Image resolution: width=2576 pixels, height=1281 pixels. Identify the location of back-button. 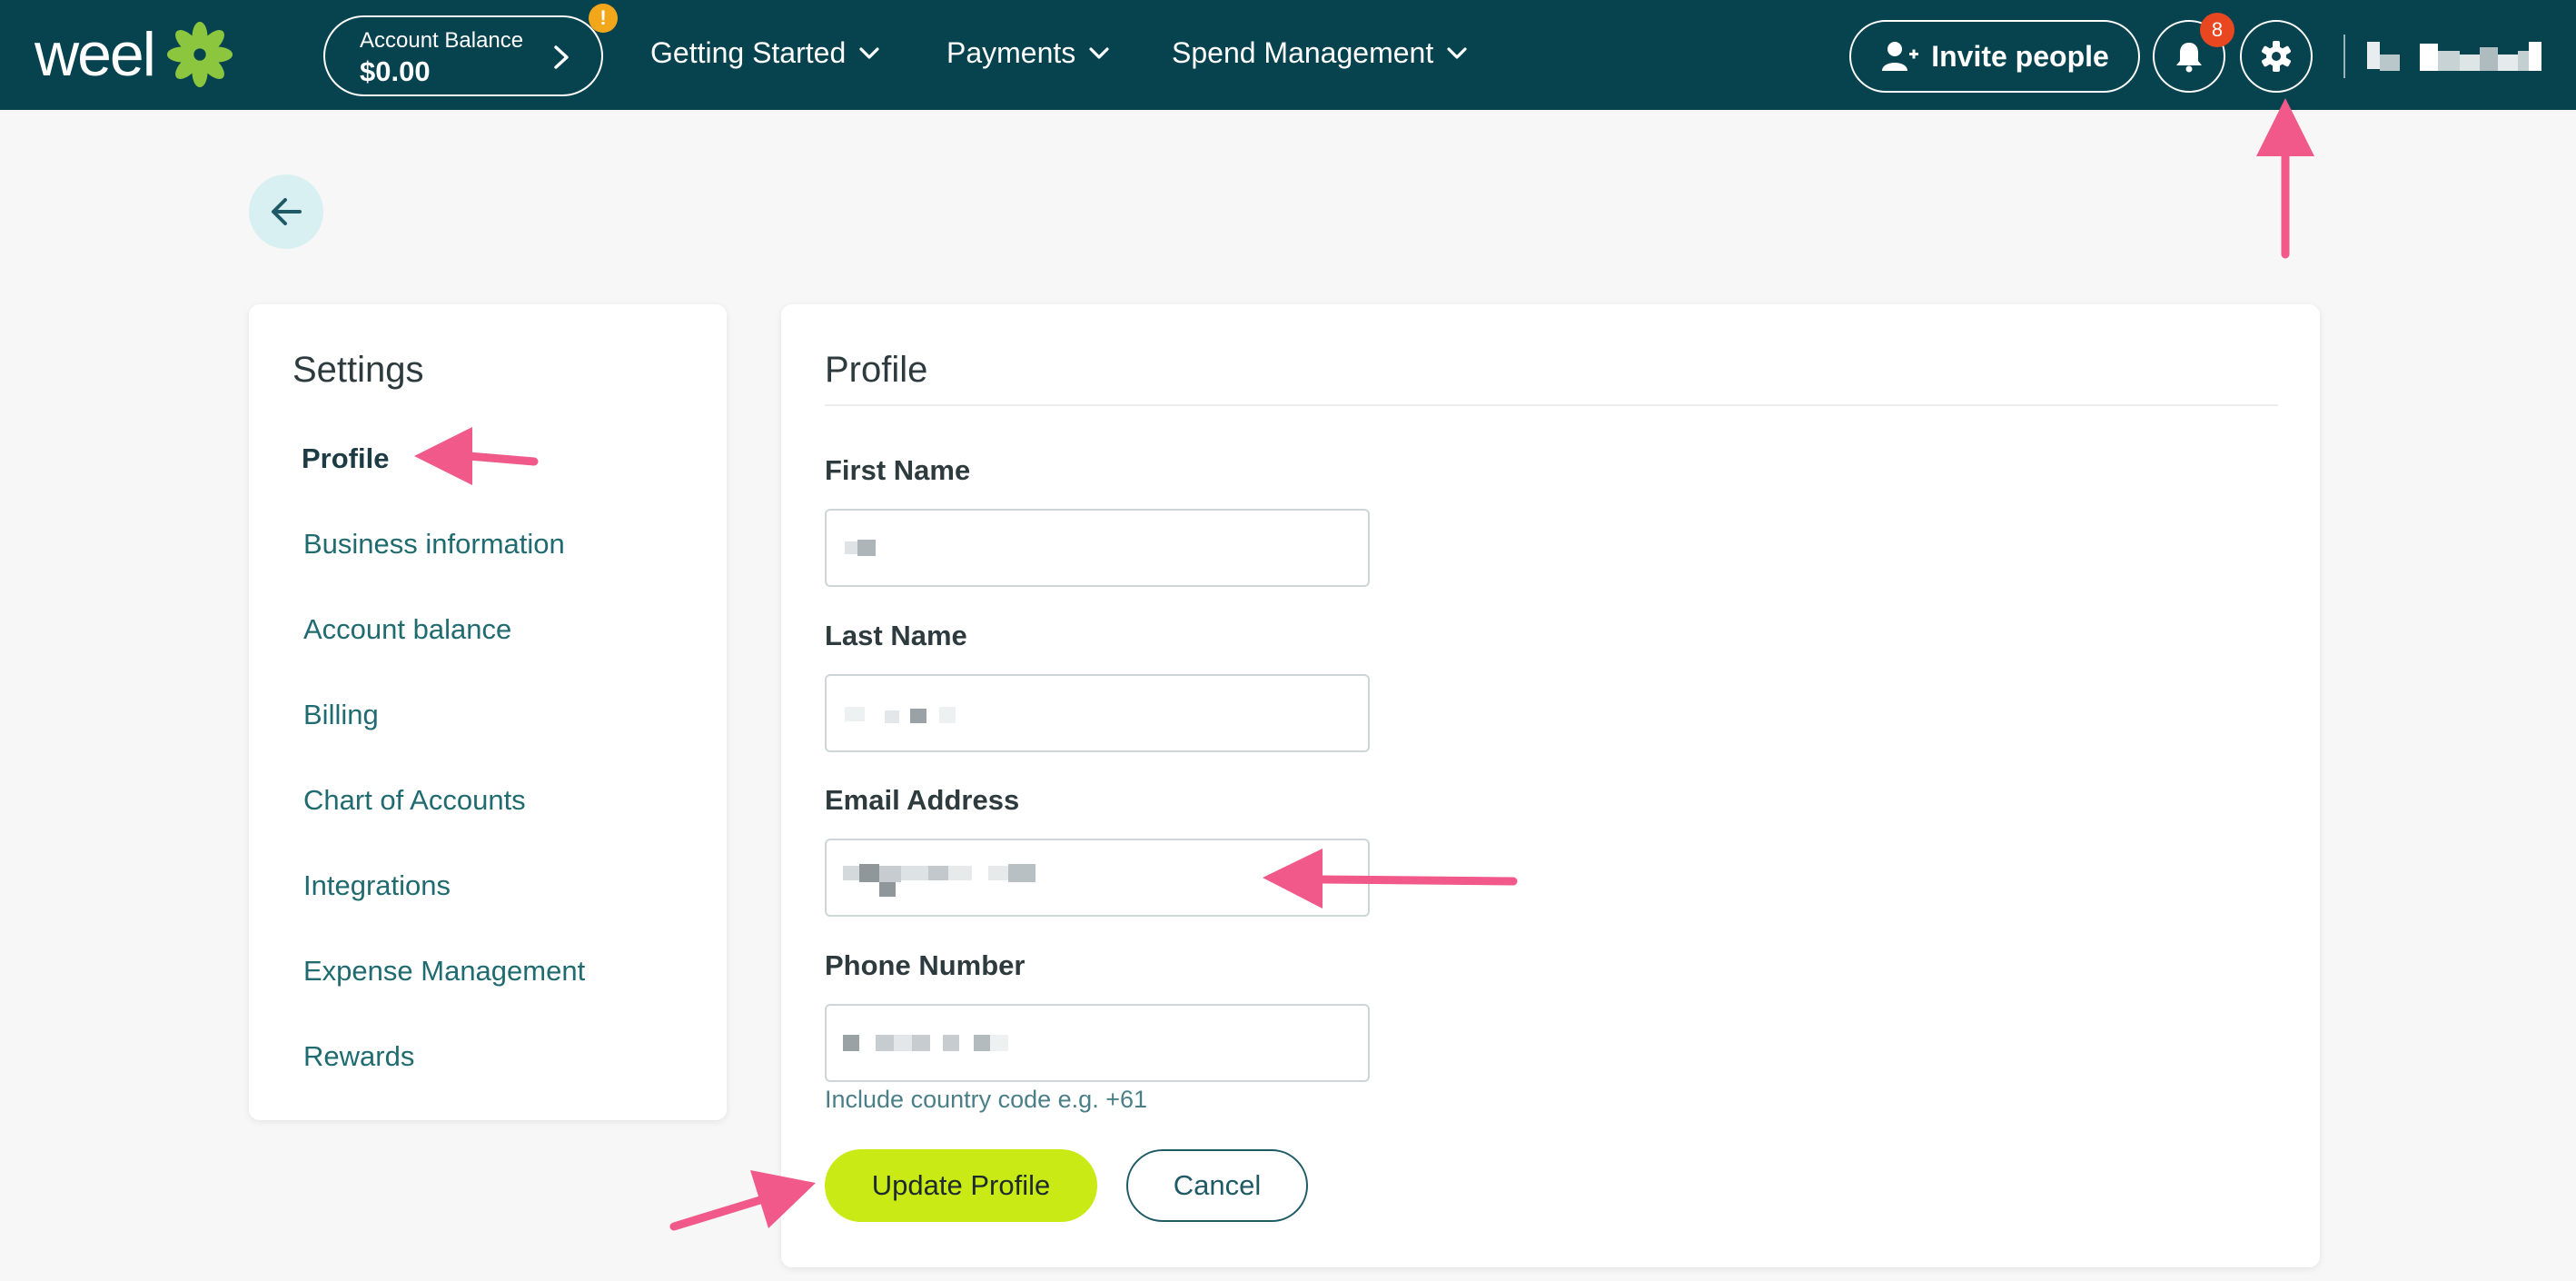
(286, 211).